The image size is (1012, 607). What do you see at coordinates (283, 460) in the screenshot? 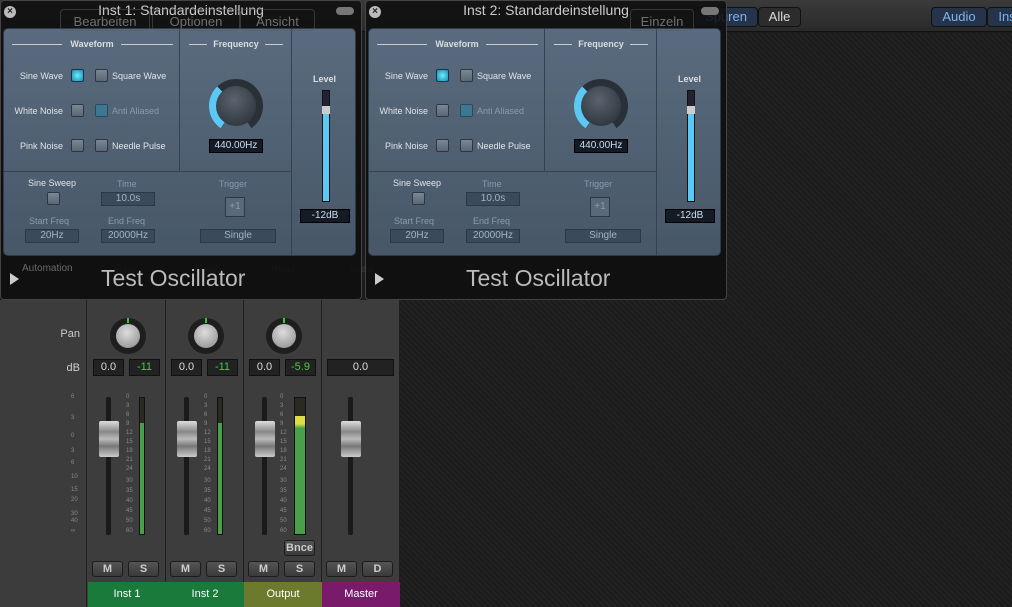
I see `meter-scale-label: 21` at bounding box center [283, 460].